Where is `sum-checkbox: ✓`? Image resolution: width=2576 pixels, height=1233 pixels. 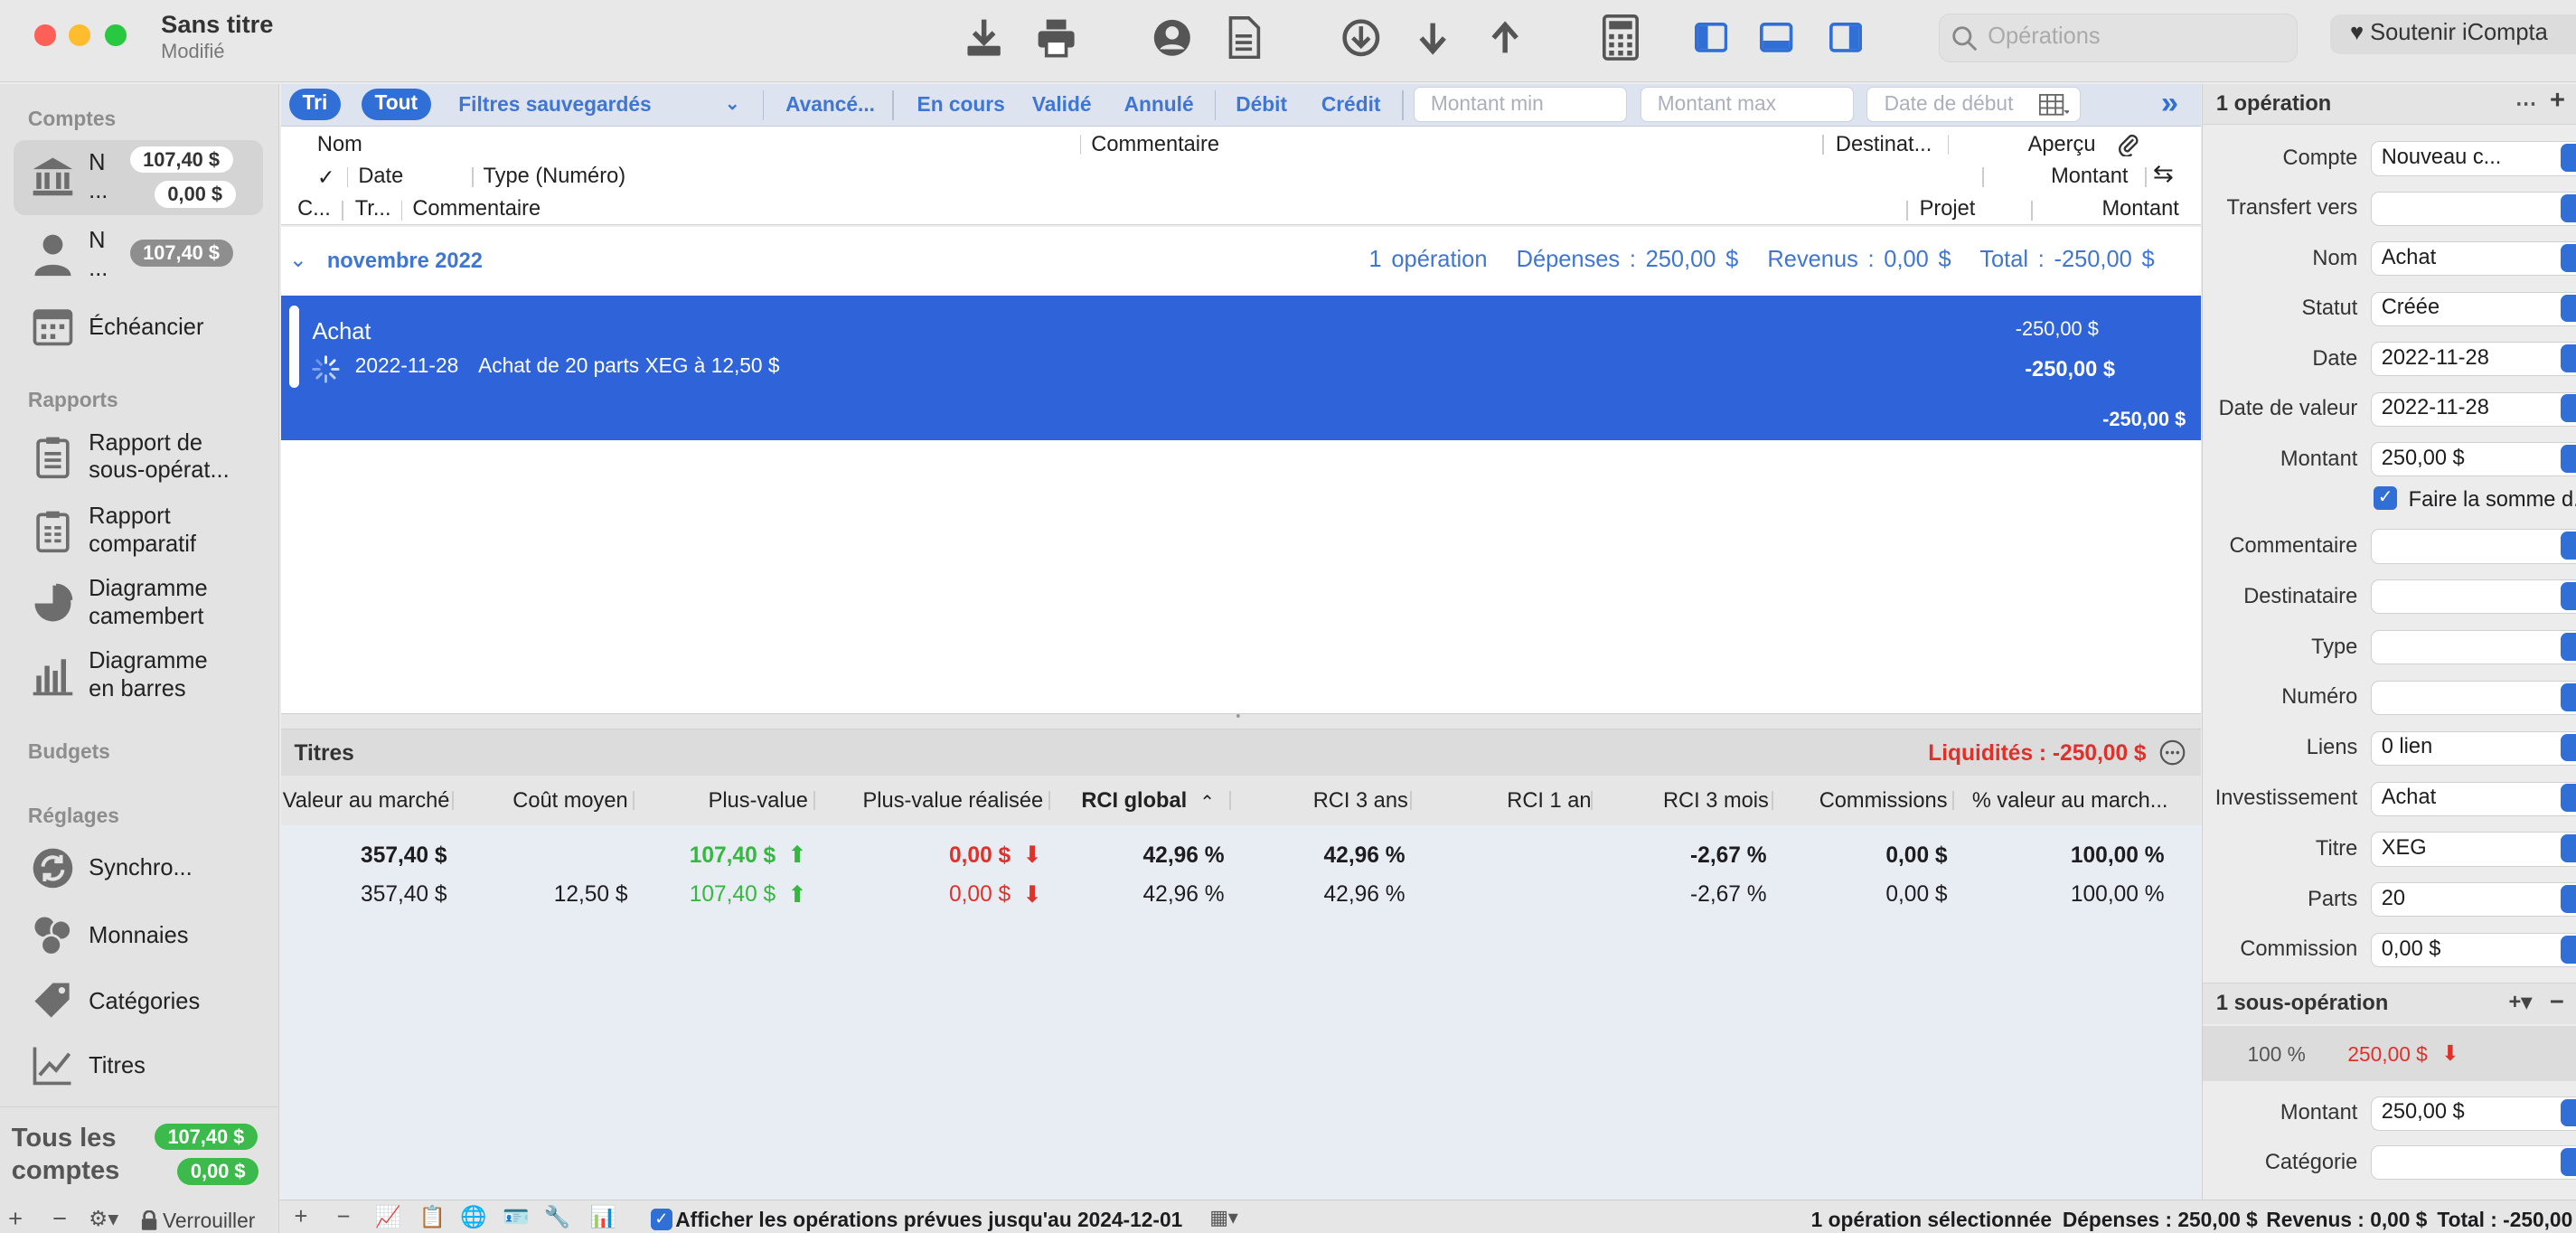 sum-checkbox: ✓ is located at coordinates (2385, 498).